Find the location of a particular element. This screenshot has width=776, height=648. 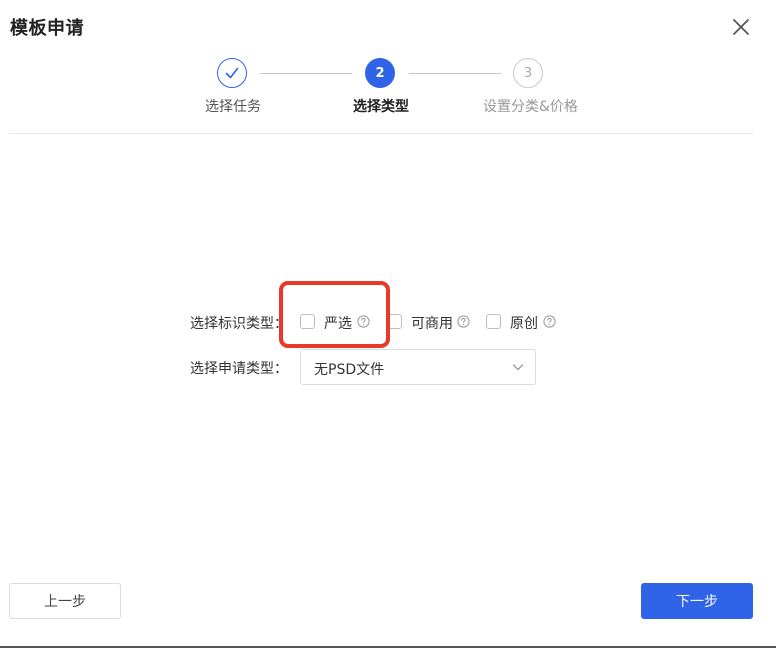

step-3-label: 设置分类&价格 is located at coordinates (530, 107).